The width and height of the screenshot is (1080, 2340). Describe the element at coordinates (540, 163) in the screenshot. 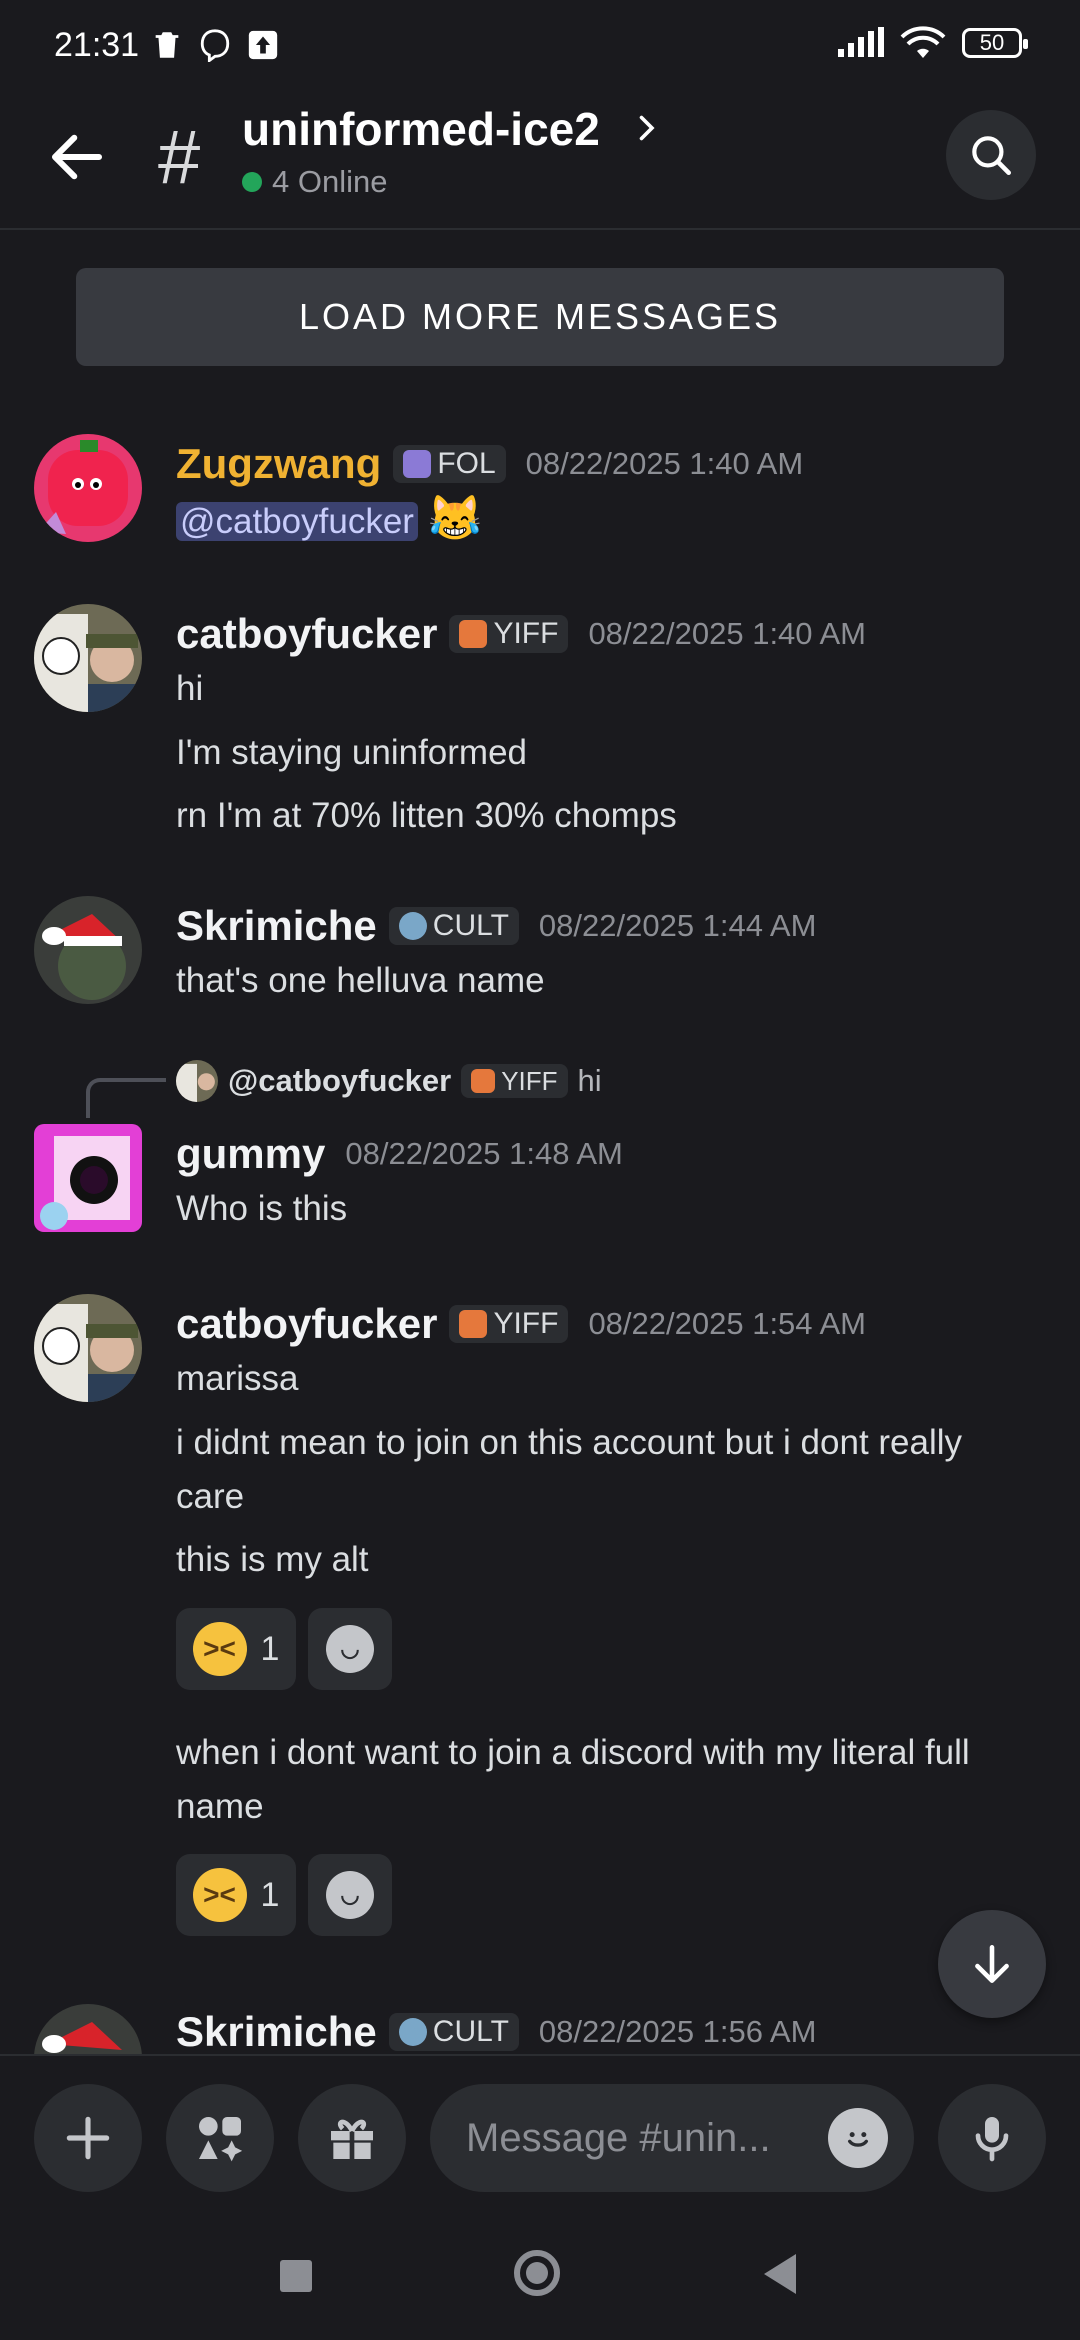

I see `channel-header: # uninformed-ice2 4 Online` at that location.